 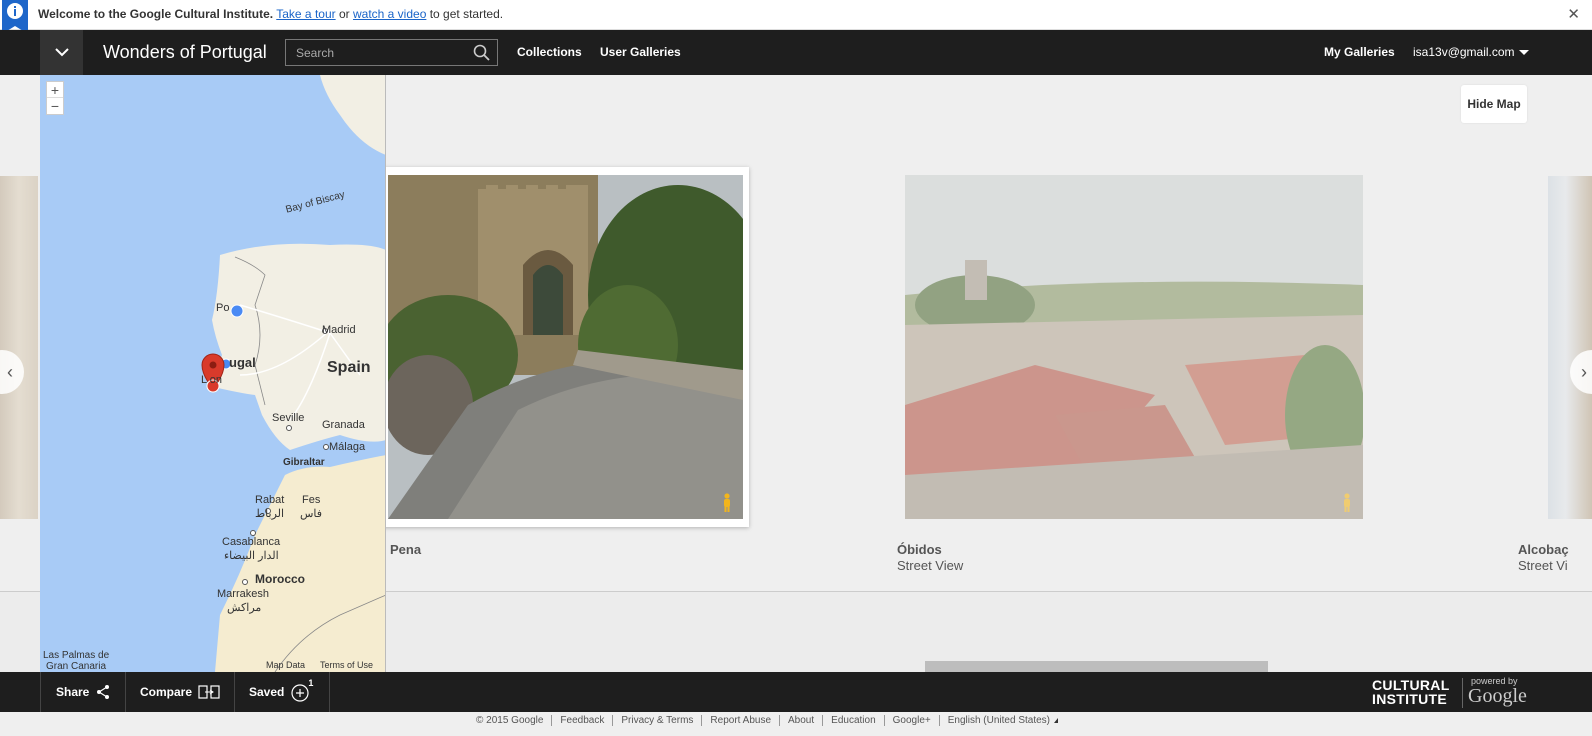 What do you see at coordinates (1056, 720) in the screenshot?
I see `caret-up-icon` at bounding box center [1056, 720].